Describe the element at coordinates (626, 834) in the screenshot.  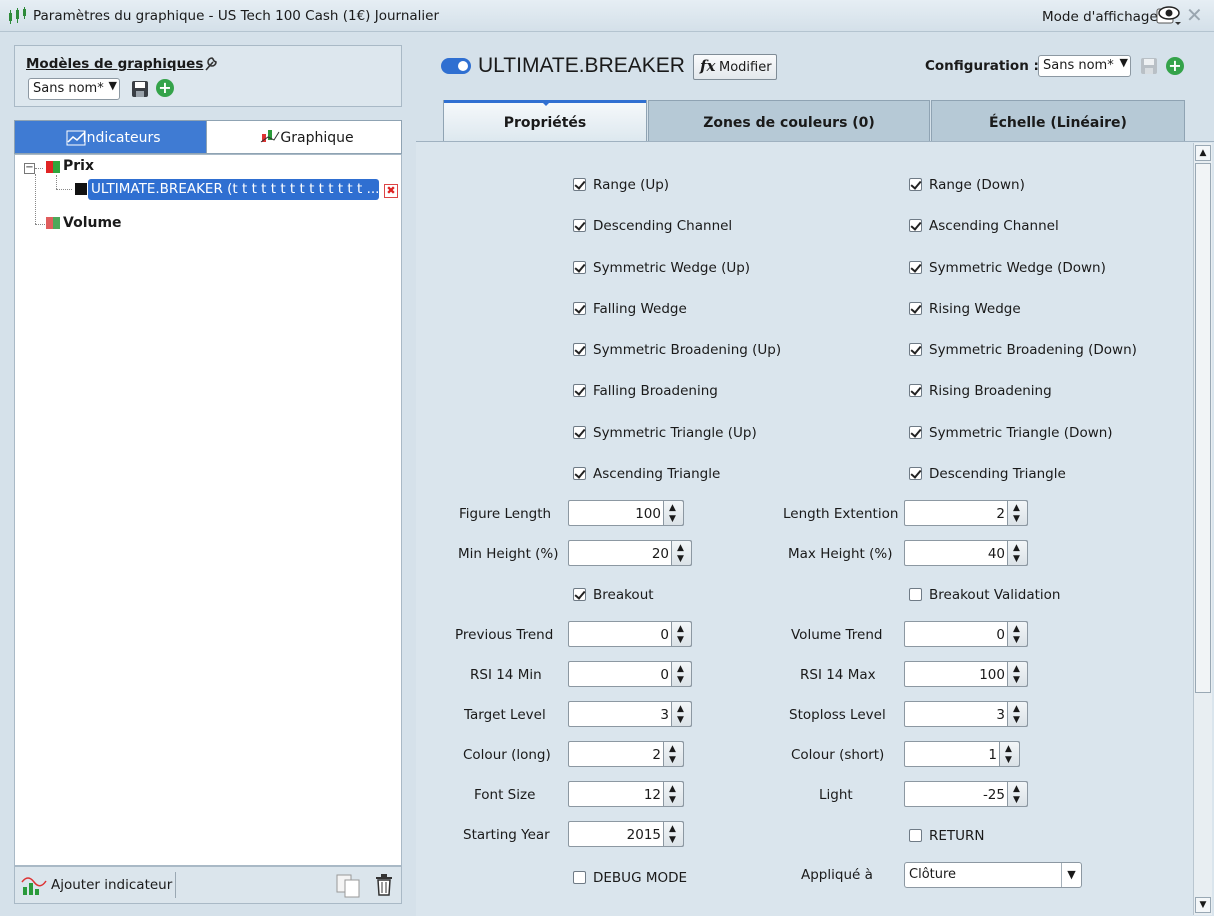
I see `starting-year-input: 2015 ▲ ▼` at that location.